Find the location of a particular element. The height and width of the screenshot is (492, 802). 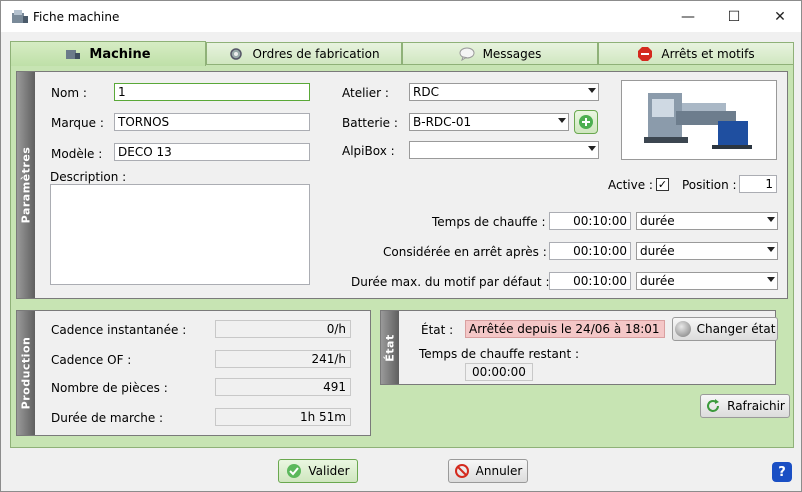

add-icon is located at coordinates (586, 122).